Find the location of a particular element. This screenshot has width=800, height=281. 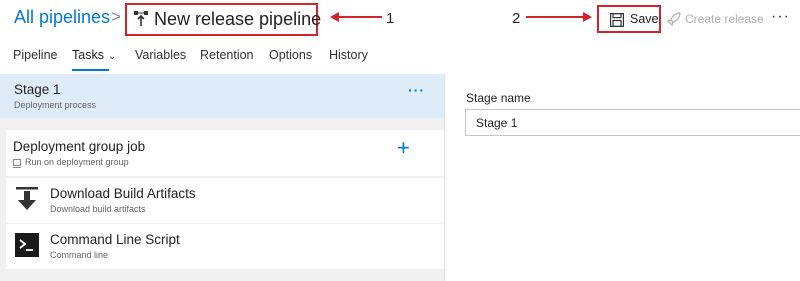

tab-pipeline: Pipeline is located at coordinates (35, 55).